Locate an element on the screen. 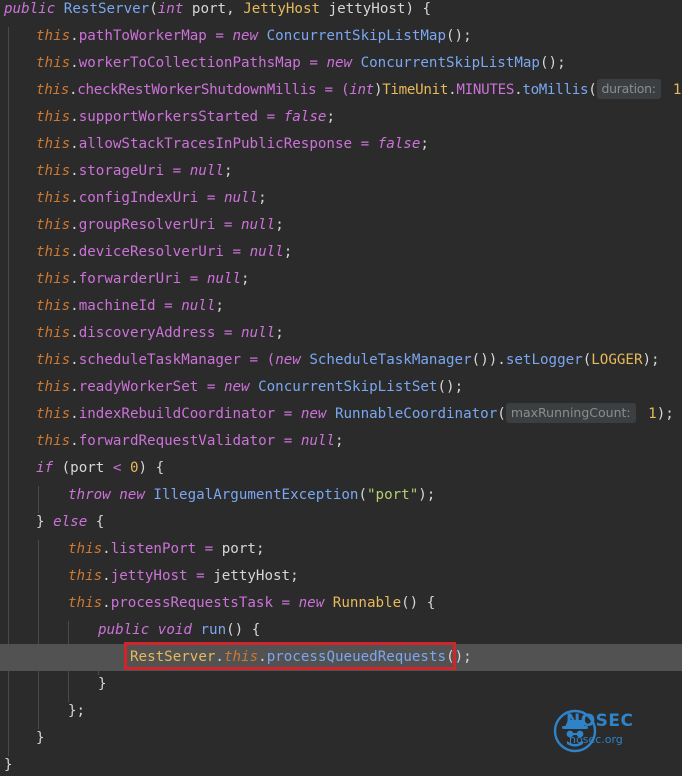  punct: ) { is located at coordinates (151, 468).